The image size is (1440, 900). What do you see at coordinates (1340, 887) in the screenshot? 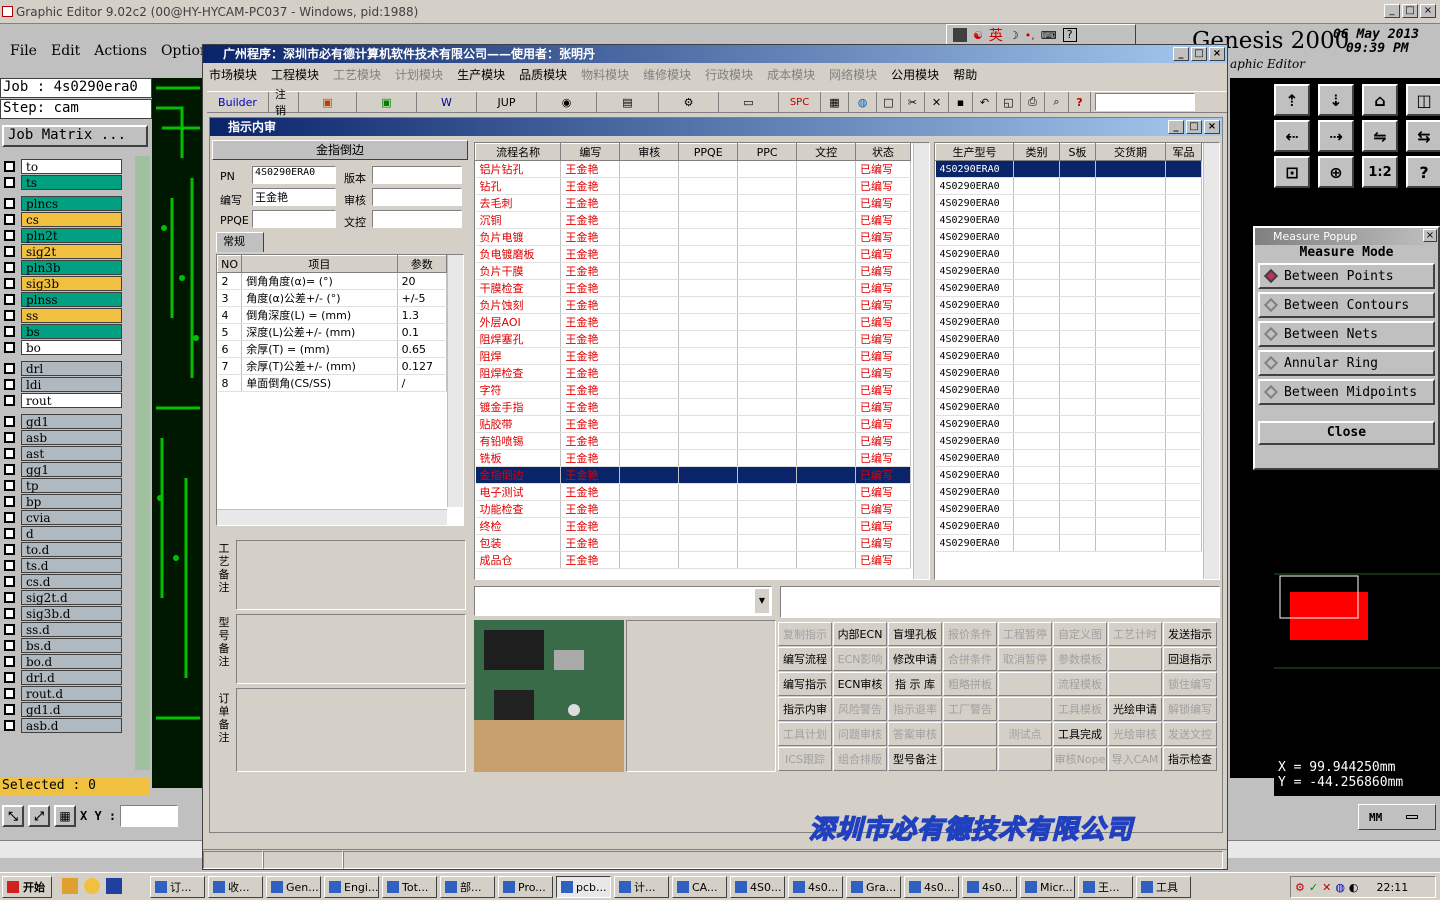
I see `tray-icon-4: ◍` at bounding box center [1340, 887].